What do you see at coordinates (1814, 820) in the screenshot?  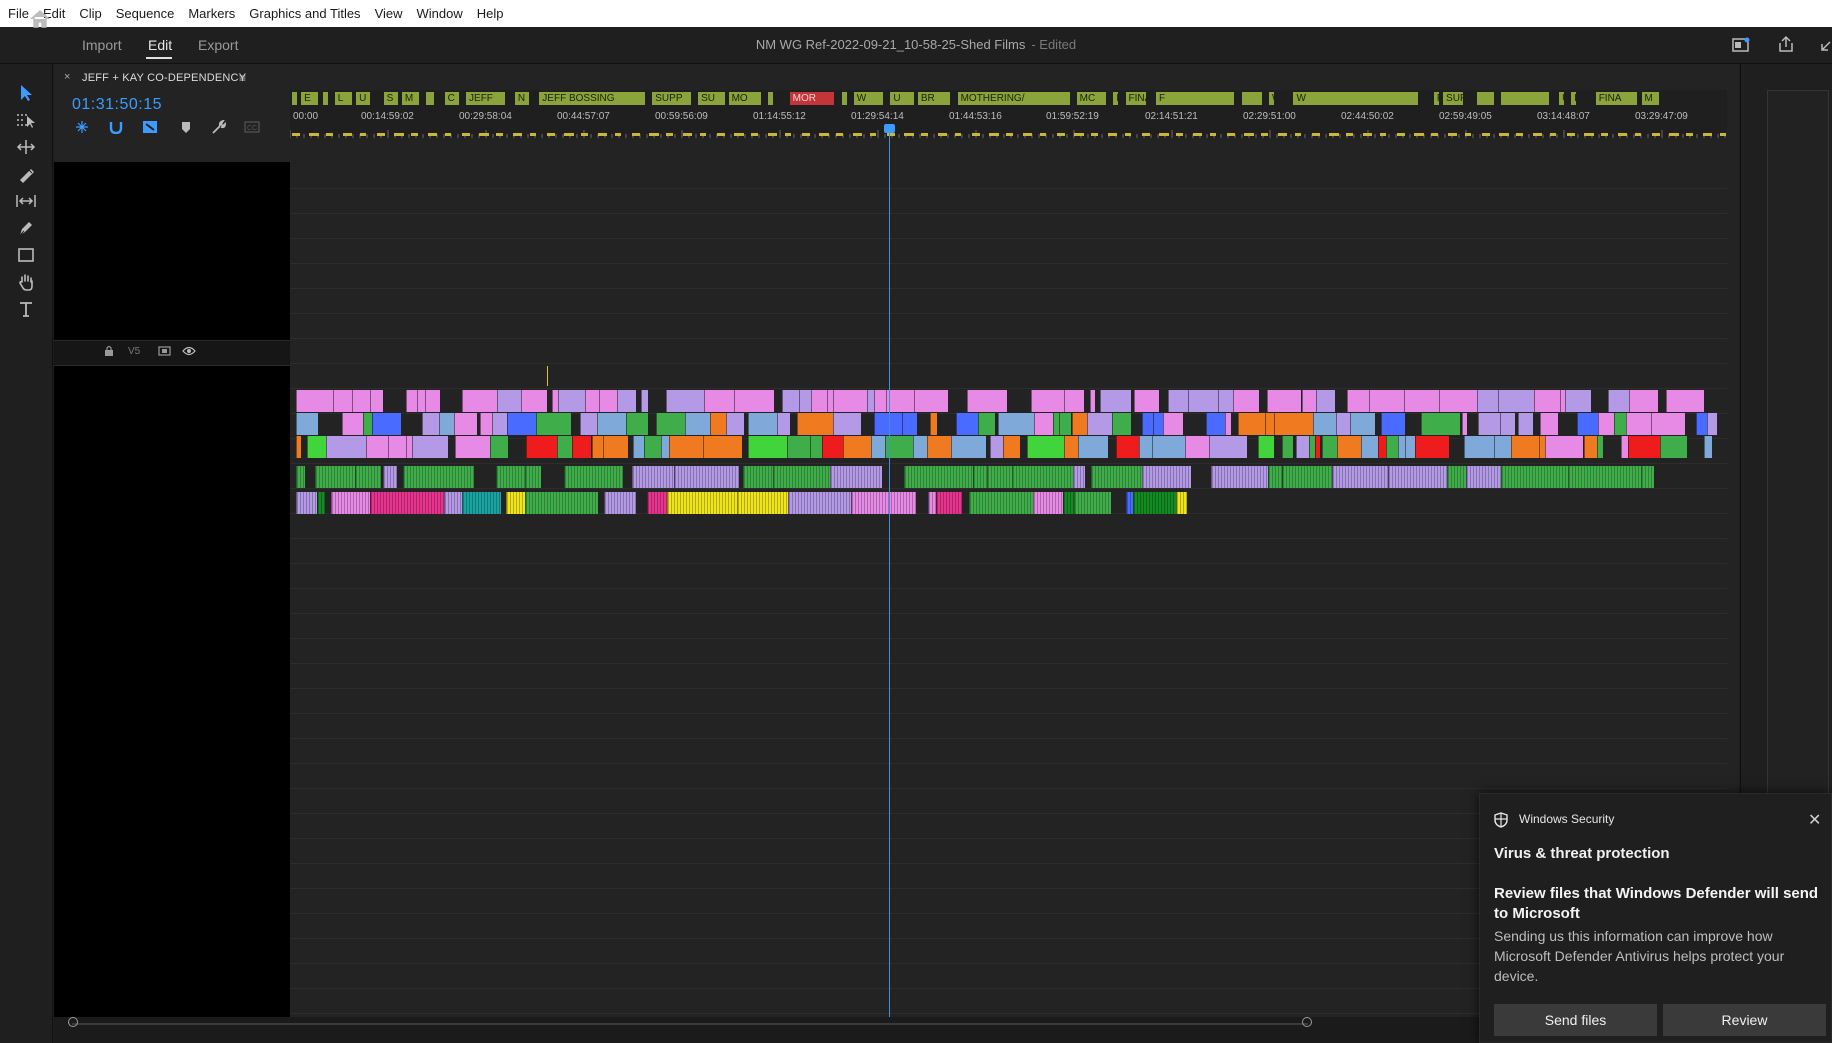 I see `close-icon: ✕` at bounding box center [1814, 820].